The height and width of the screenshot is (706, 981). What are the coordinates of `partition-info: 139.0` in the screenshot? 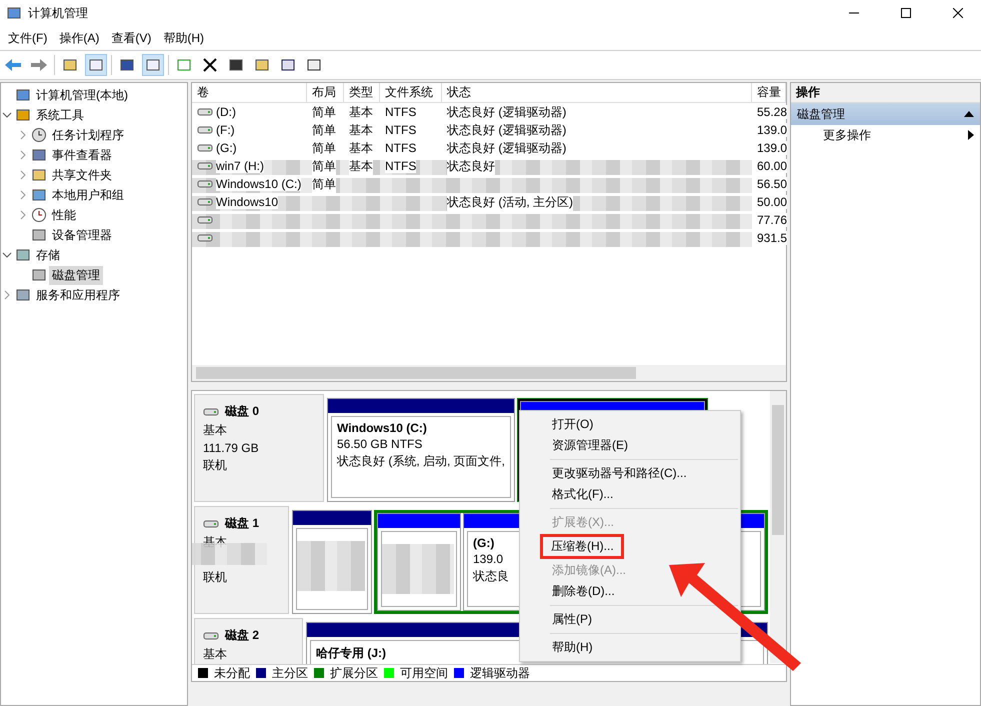 It's located at (488, 559).